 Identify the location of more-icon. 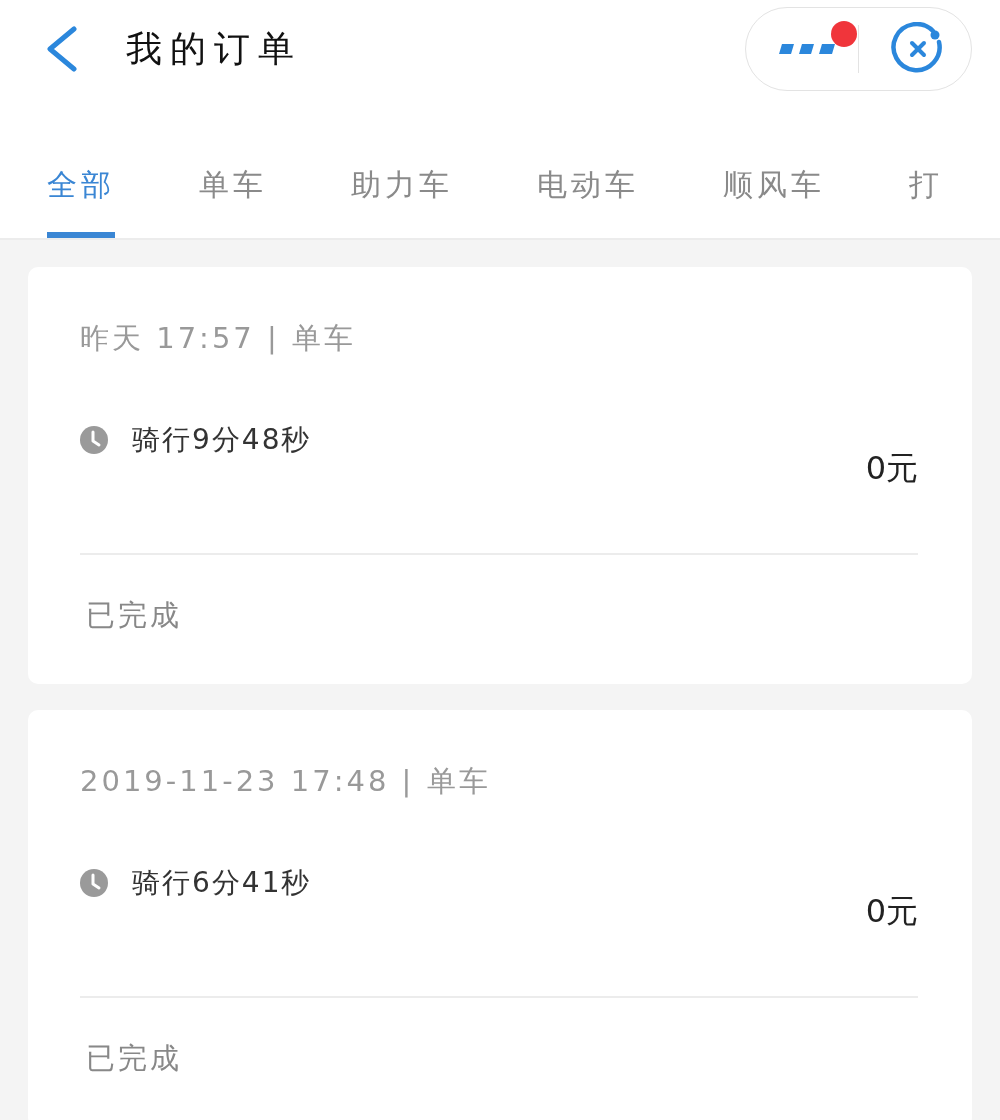
(807, 49).